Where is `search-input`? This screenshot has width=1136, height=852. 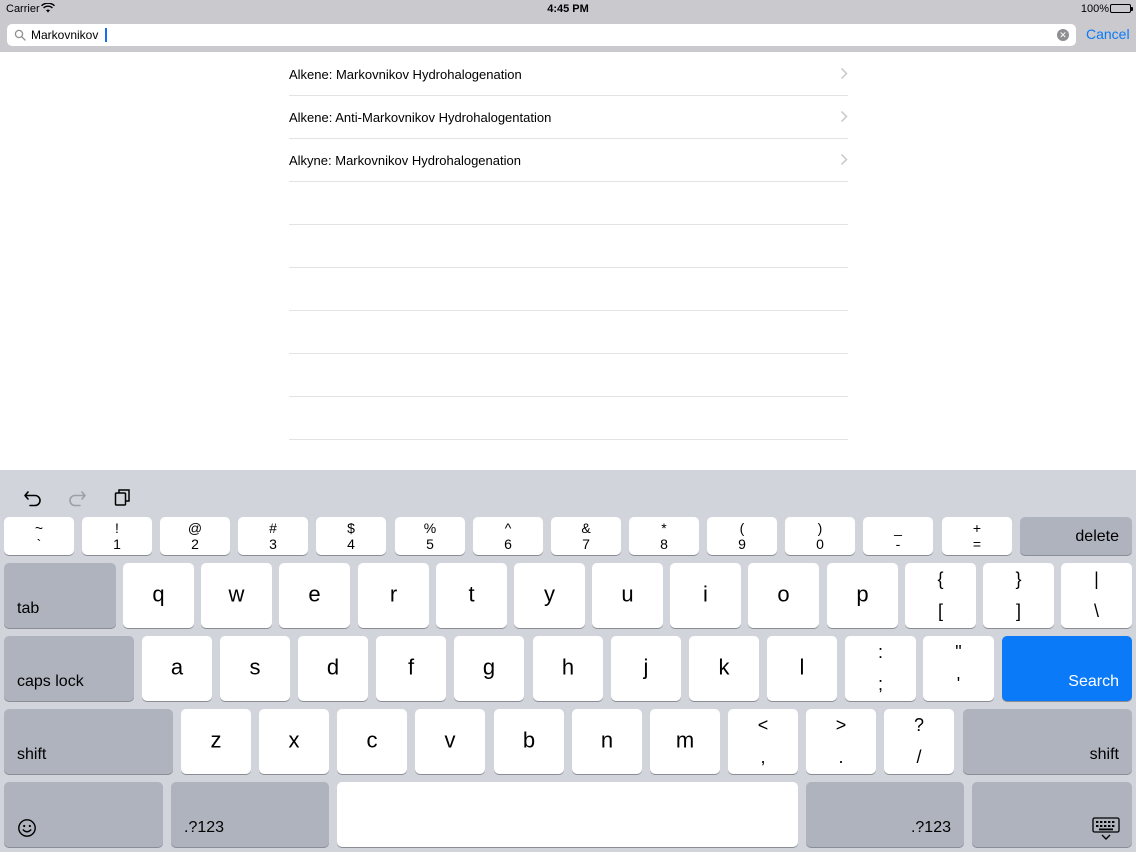
search-input is located at coordinates (541, 35).